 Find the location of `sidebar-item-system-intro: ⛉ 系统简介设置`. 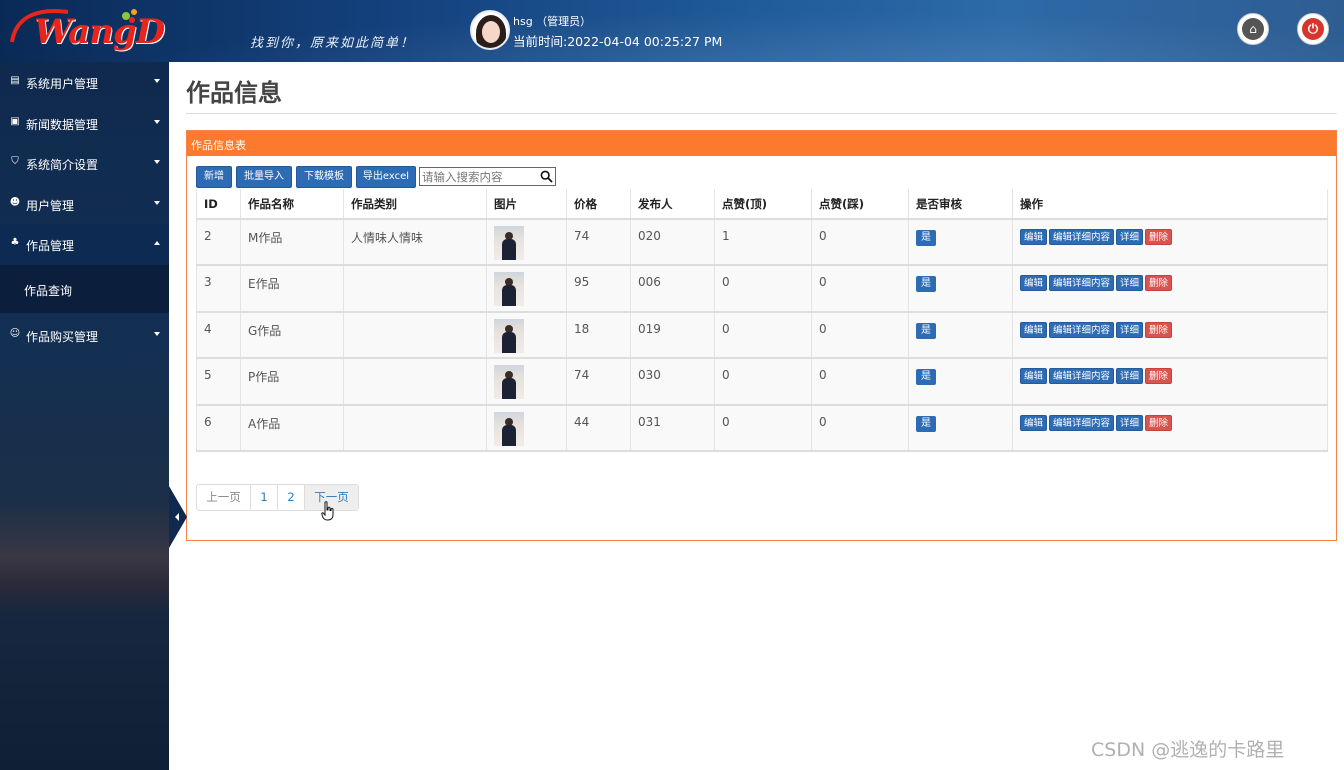

sidebar-item-system-intro: ⛉ 系统简介设置 is located at coordinates (84, 163).